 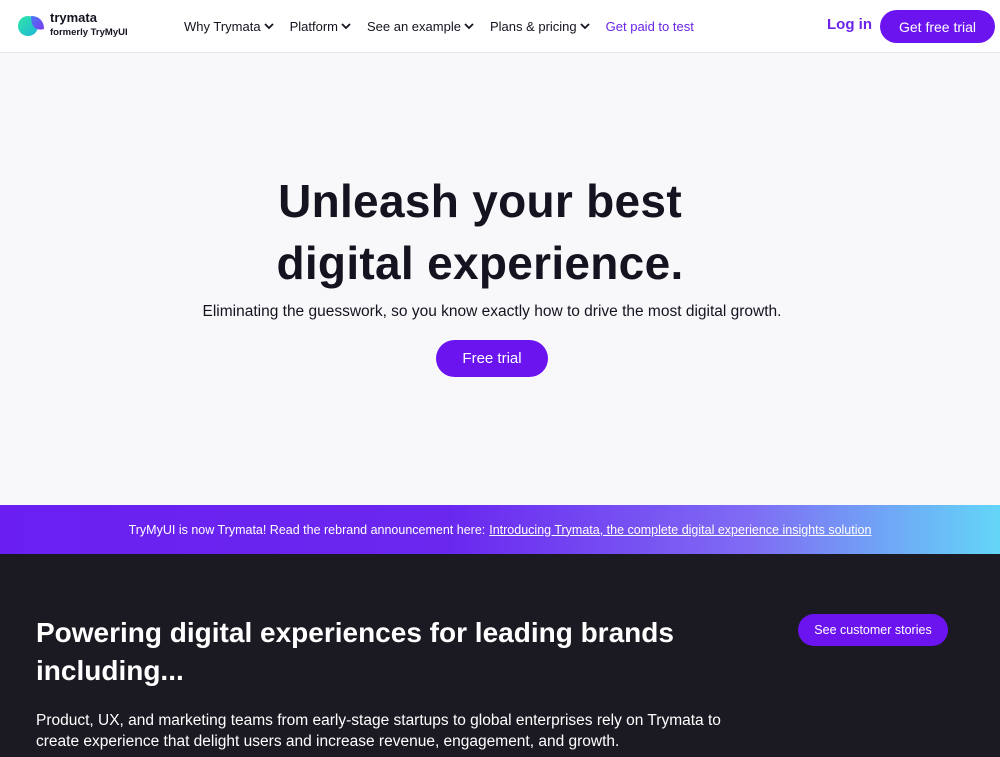 I want to click on nav-get-paid-to-test: Get paid to test, so click(x=650, y=26).